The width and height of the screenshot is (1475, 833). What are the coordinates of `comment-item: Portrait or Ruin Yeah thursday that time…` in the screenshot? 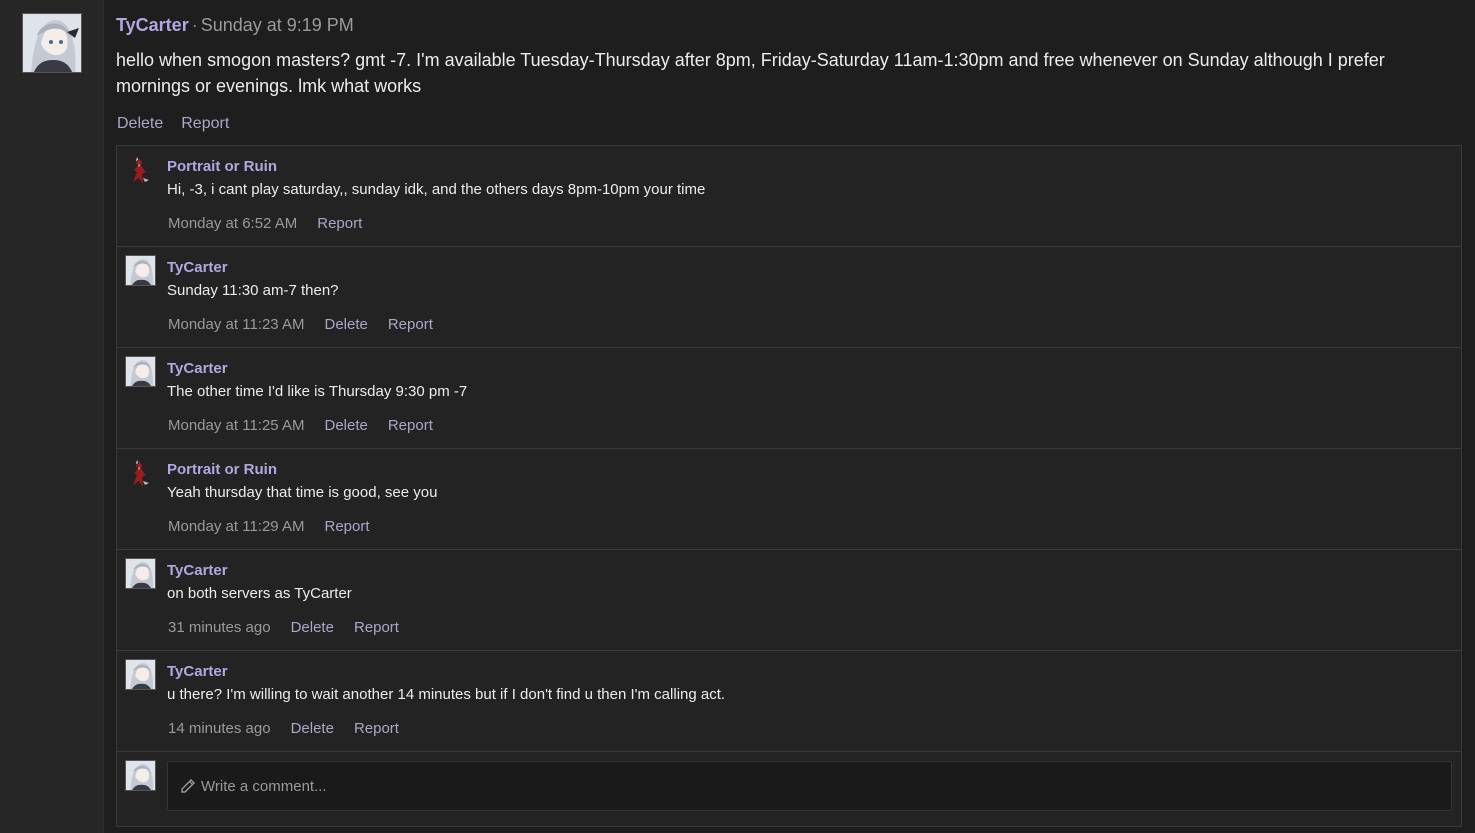 It's located at (789, 499).